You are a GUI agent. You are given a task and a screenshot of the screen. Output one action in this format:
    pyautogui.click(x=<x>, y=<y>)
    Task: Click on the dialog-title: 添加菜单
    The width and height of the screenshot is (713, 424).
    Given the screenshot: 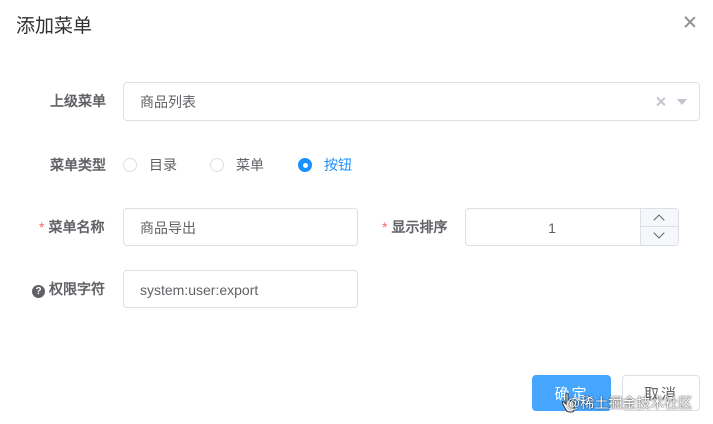 What is the action you would take?
    pyautogui.click(x=54, y=26)
    